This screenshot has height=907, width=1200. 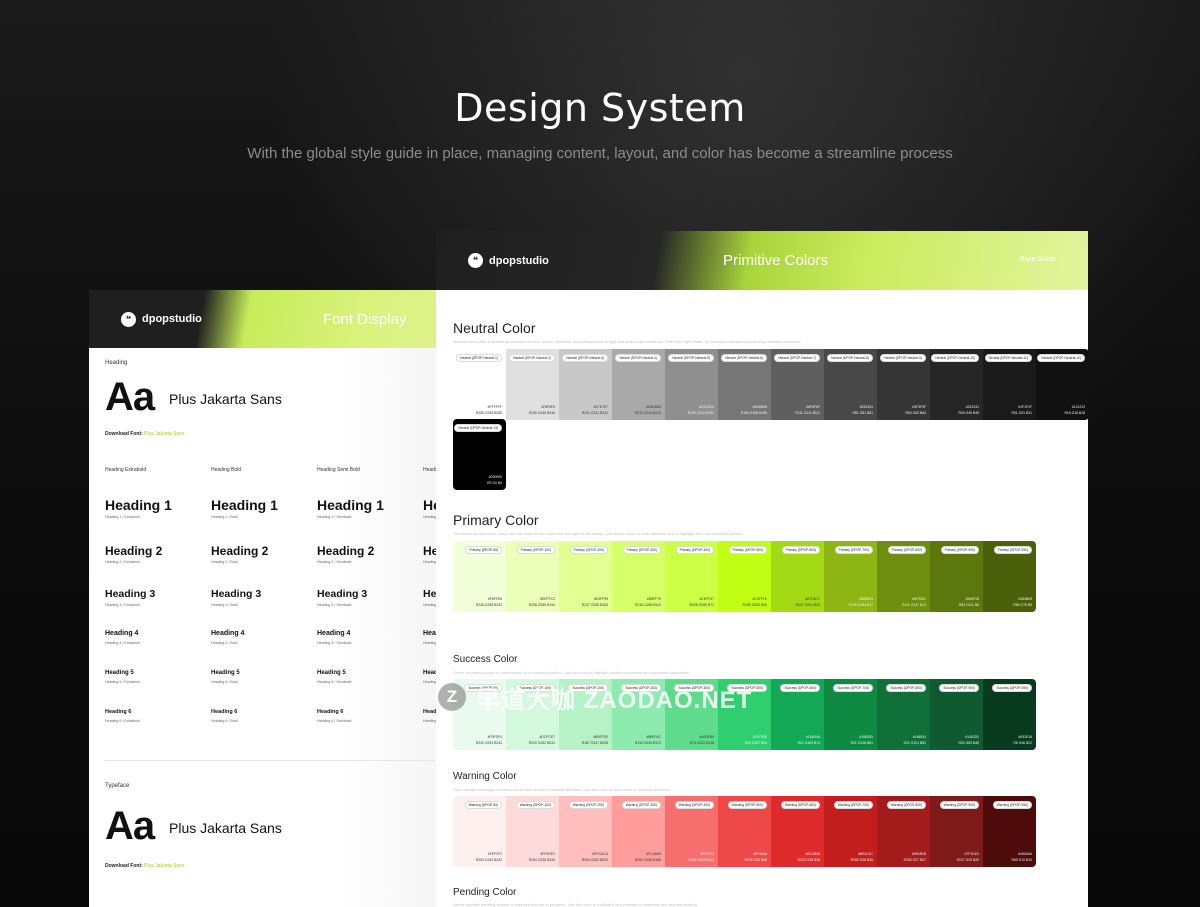 I want to click on swatch-rgb: R56 G75 B5, so click(x=1022, y=605).